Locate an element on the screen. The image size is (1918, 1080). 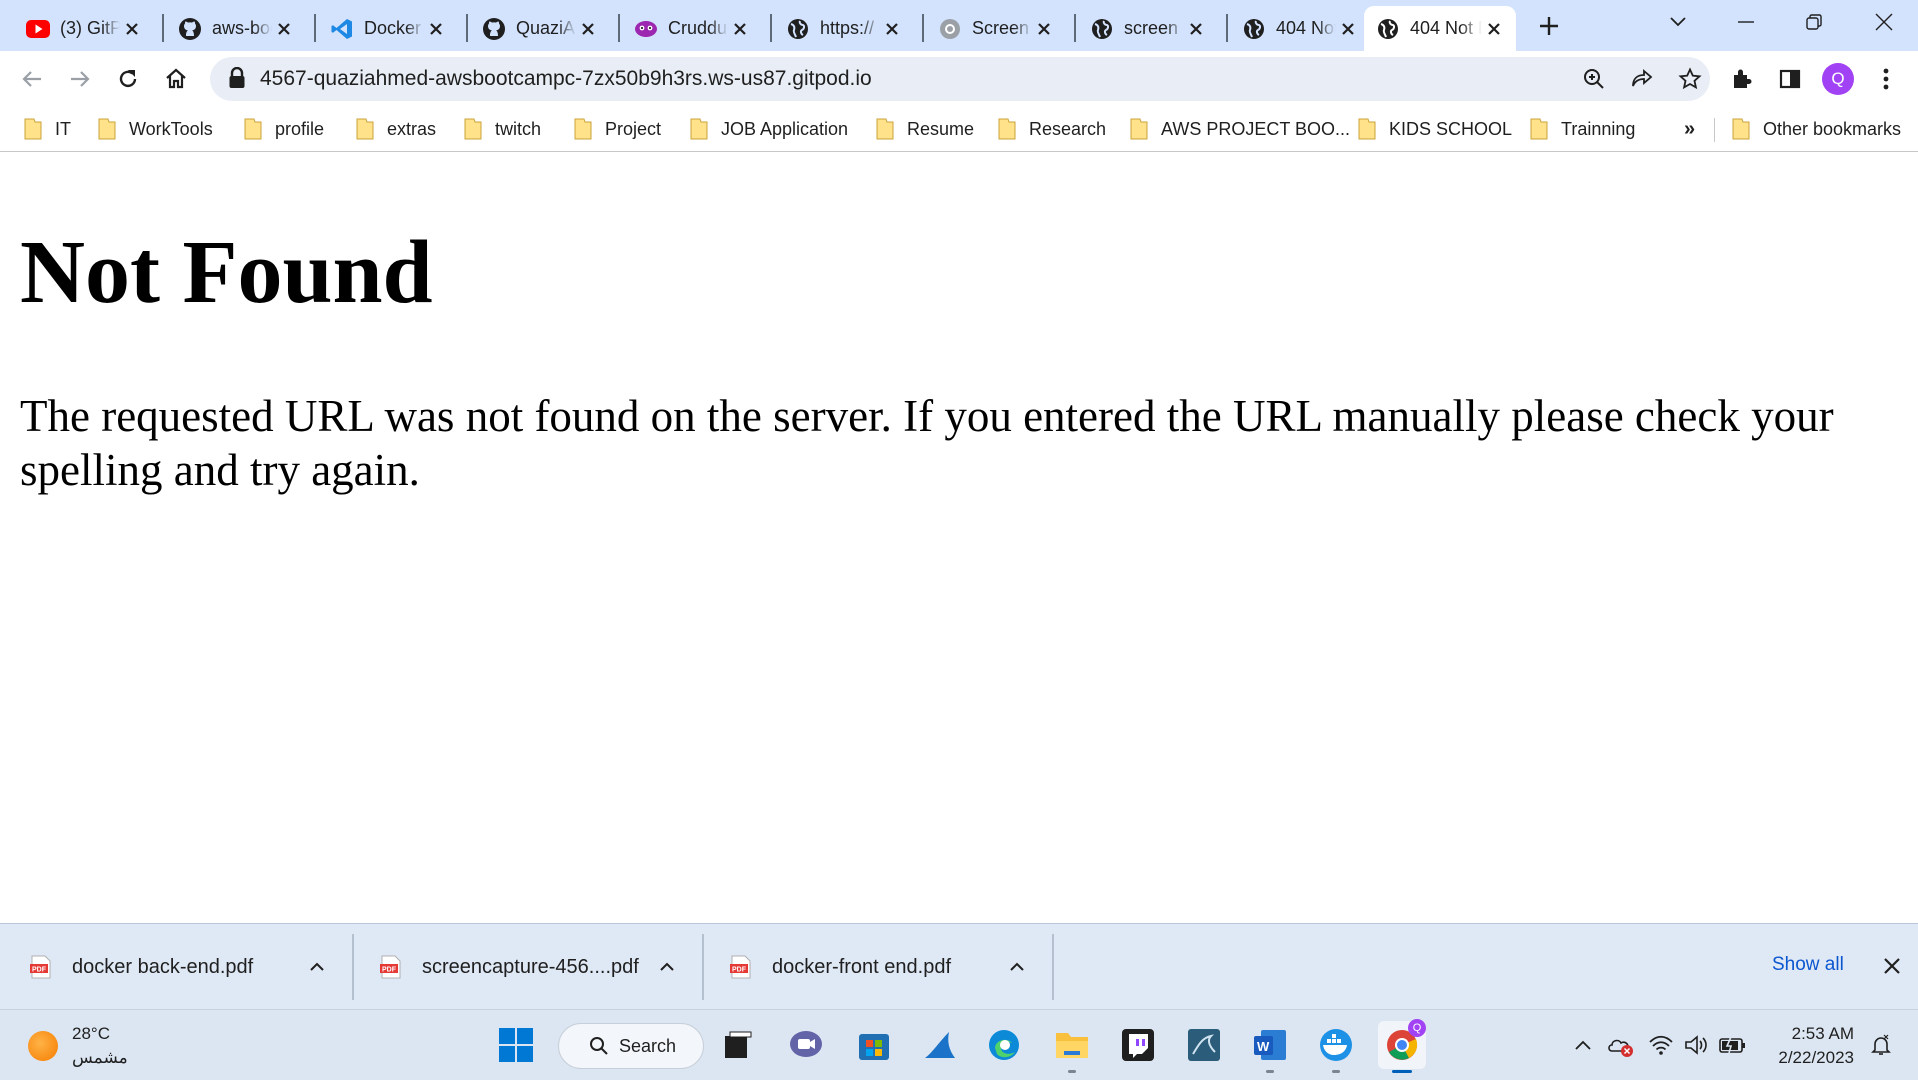
new-tab-button is located at coordinates (1549, 26).